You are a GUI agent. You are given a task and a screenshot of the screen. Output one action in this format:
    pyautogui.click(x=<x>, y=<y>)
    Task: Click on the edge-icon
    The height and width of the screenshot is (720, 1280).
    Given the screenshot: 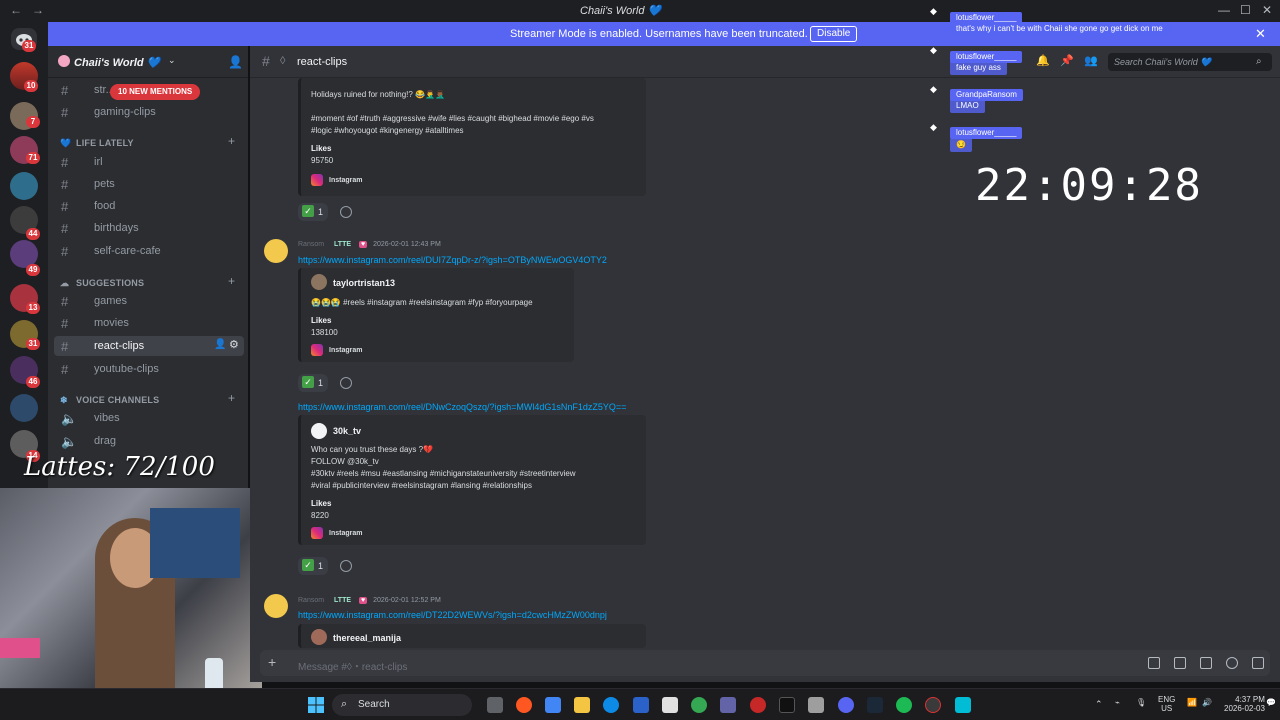 What is the action you would take?
    pyautogui.click(x=611, y=705)
    